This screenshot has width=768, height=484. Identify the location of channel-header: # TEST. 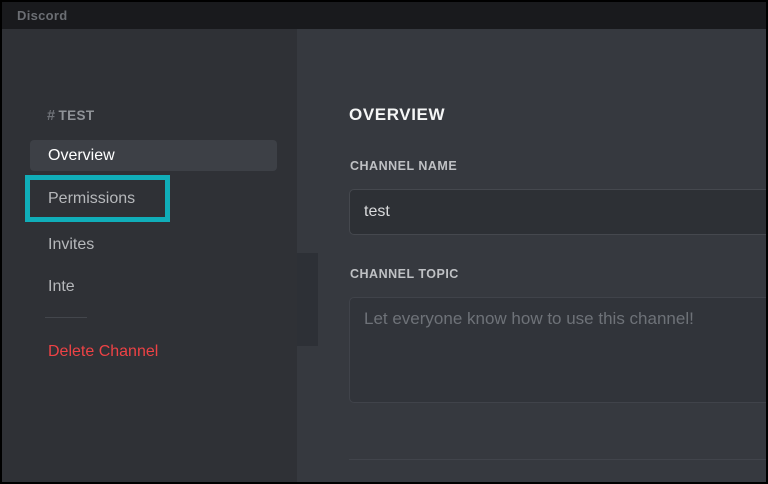
(71, 116).